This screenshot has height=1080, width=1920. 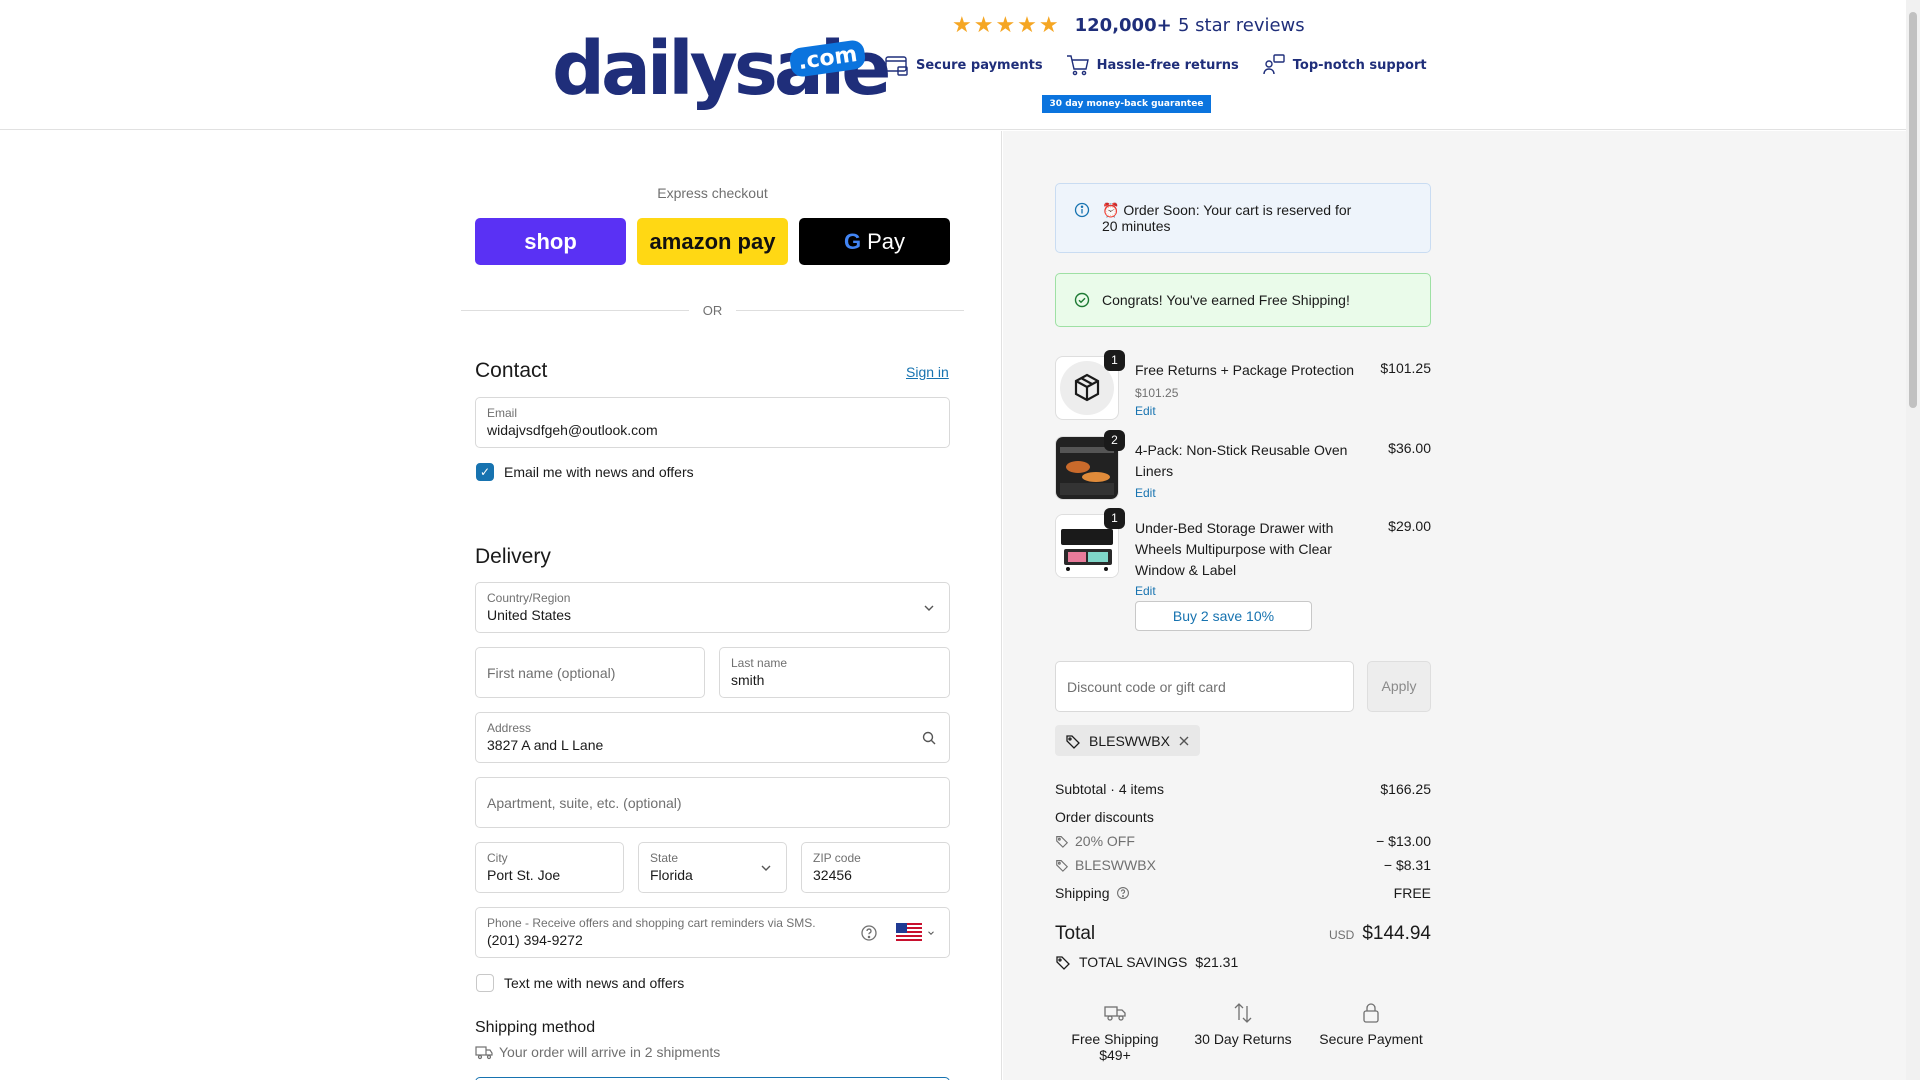 What do you see at coordinates (1243, 933) in the screenshot?
I see `total-row: Total USD $144.94` at bounding box center [1243, 933].